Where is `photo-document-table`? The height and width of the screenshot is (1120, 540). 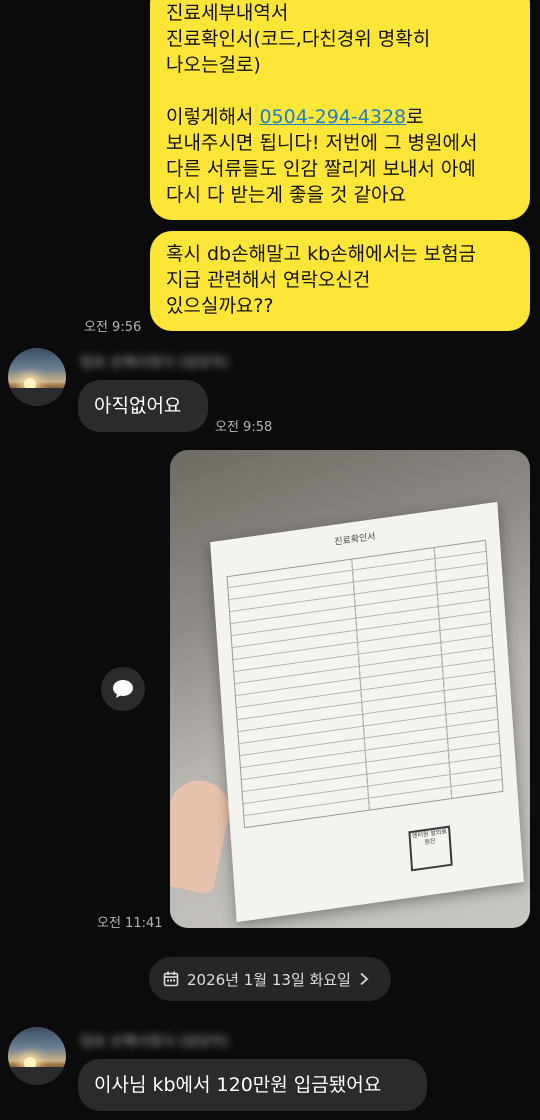 photo-document-table is located at coordinates (365, 684).